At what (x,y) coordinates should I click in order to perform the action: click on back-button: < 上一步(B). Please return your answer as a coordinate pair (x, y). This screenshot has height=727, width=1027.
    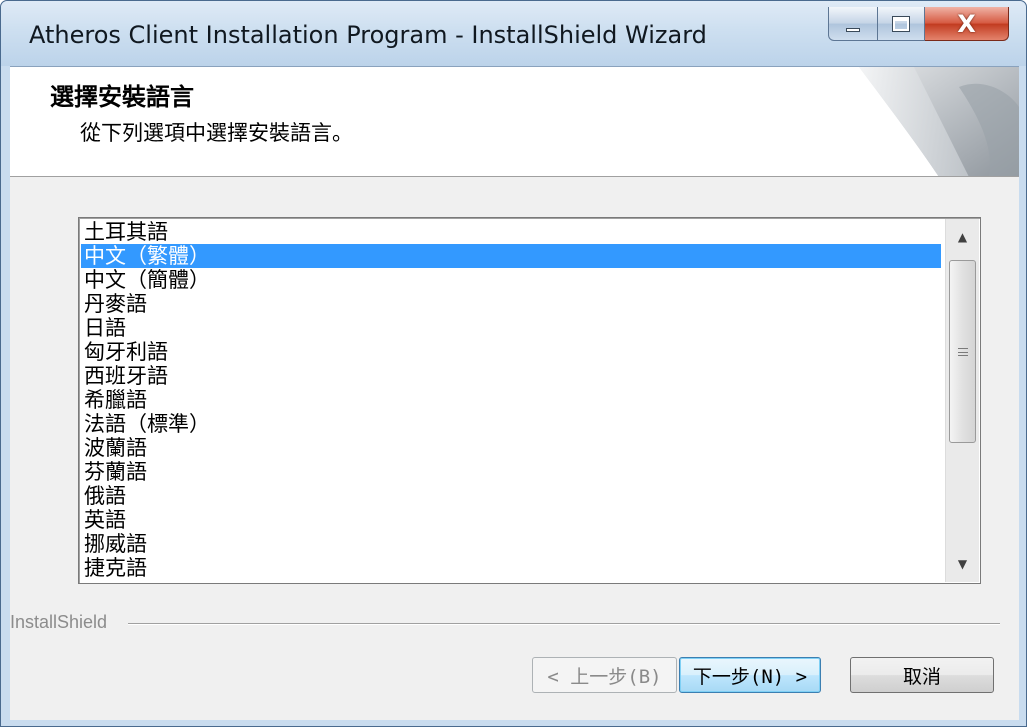
    Looking at the image, I should click on (604, 675).